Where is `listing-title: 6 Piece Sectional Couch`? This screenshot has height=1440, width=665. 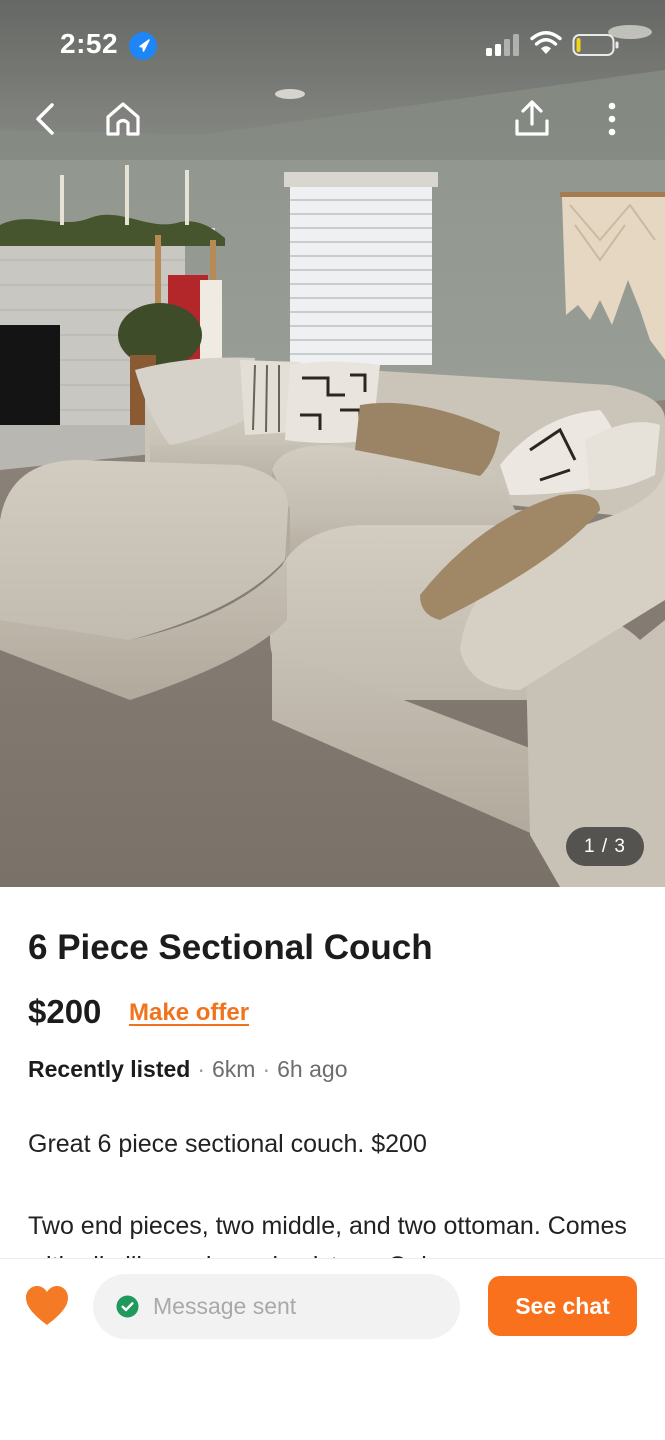 listing-title: 6 Piece Sectional Couch is located at coordinates (230, 947).